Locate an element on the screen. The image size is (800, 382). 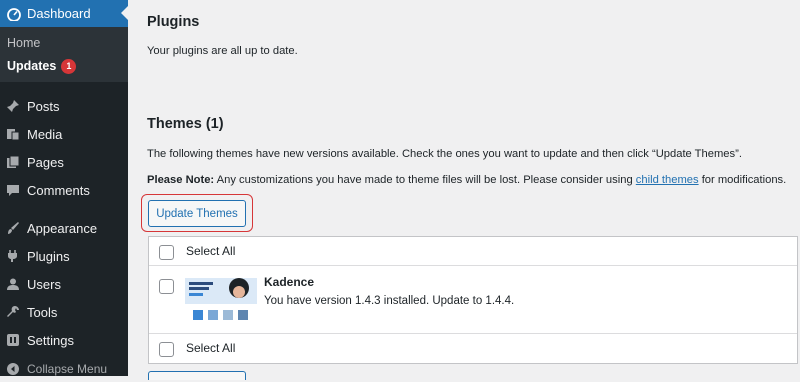
menu-settings: Settings is located at coordinates (64, 340).